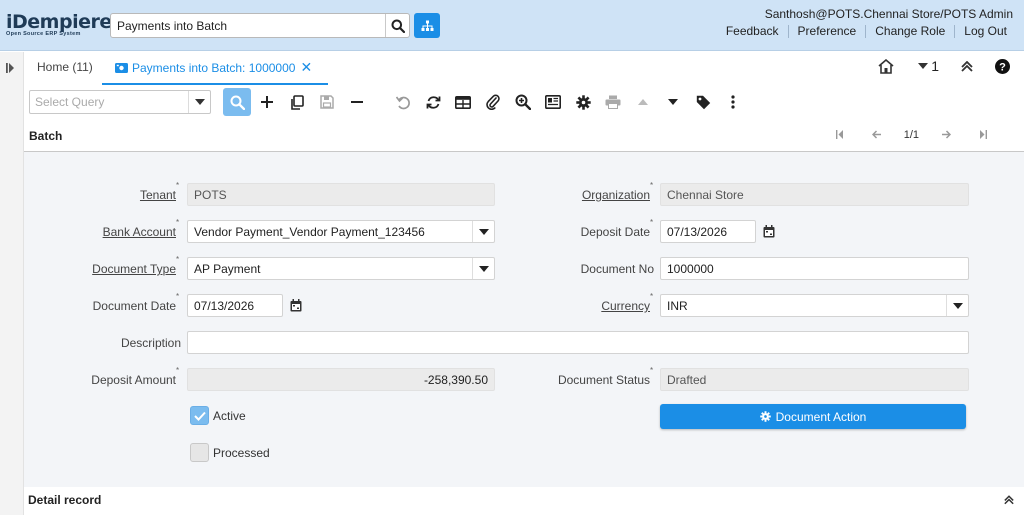 This screenshot has height=515, width=1024. What do you see at coordinates (613, 102) in the screenshot?
I see `print-button` at bounding box center [613, 102].